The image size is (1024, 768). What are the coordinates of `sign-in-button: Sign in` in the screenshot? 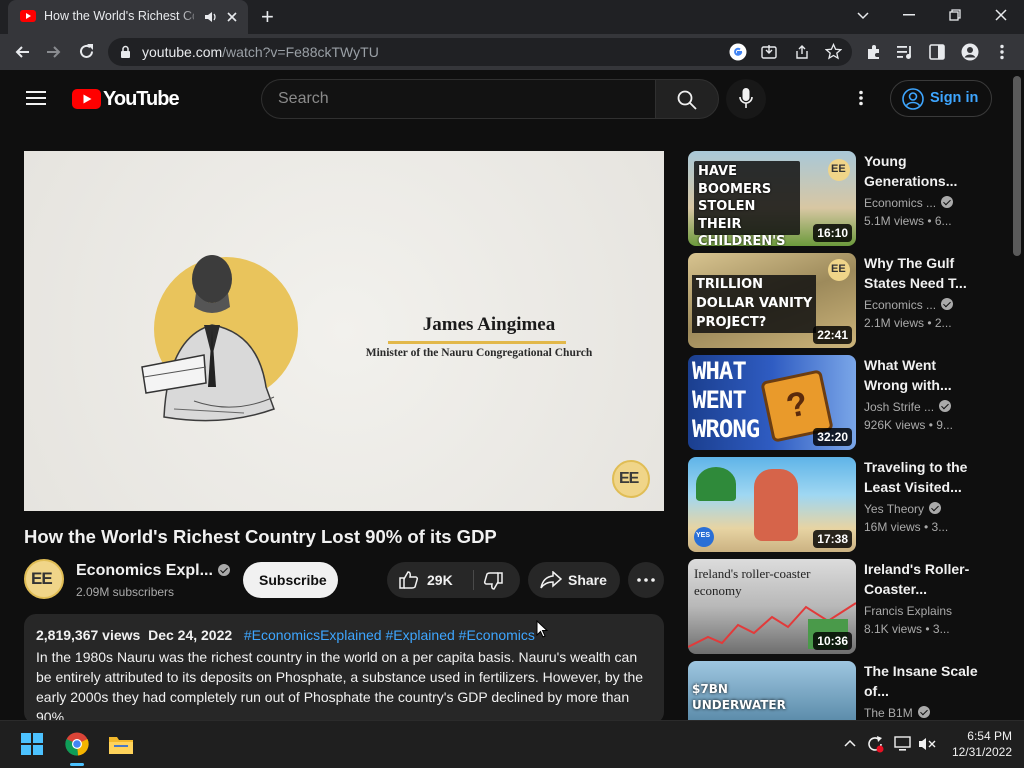 It's located at (941, 98).